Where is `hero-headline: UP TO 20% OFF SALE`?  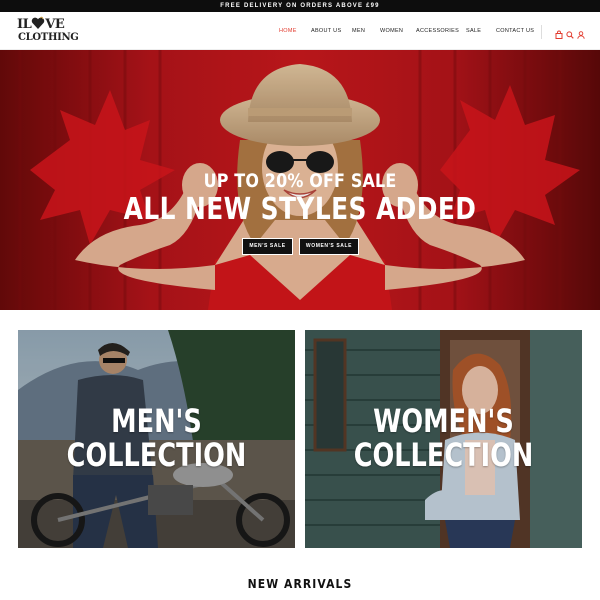
hero-headline: UP TO 20% OFF SALE is located at coordinates (300, 181).